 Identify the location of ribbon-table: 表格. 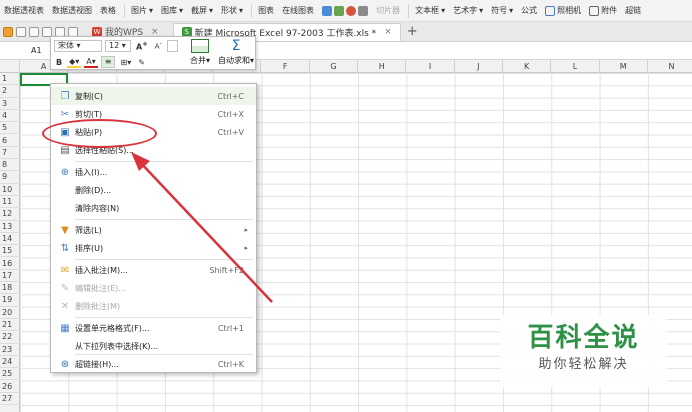
(108, 10).